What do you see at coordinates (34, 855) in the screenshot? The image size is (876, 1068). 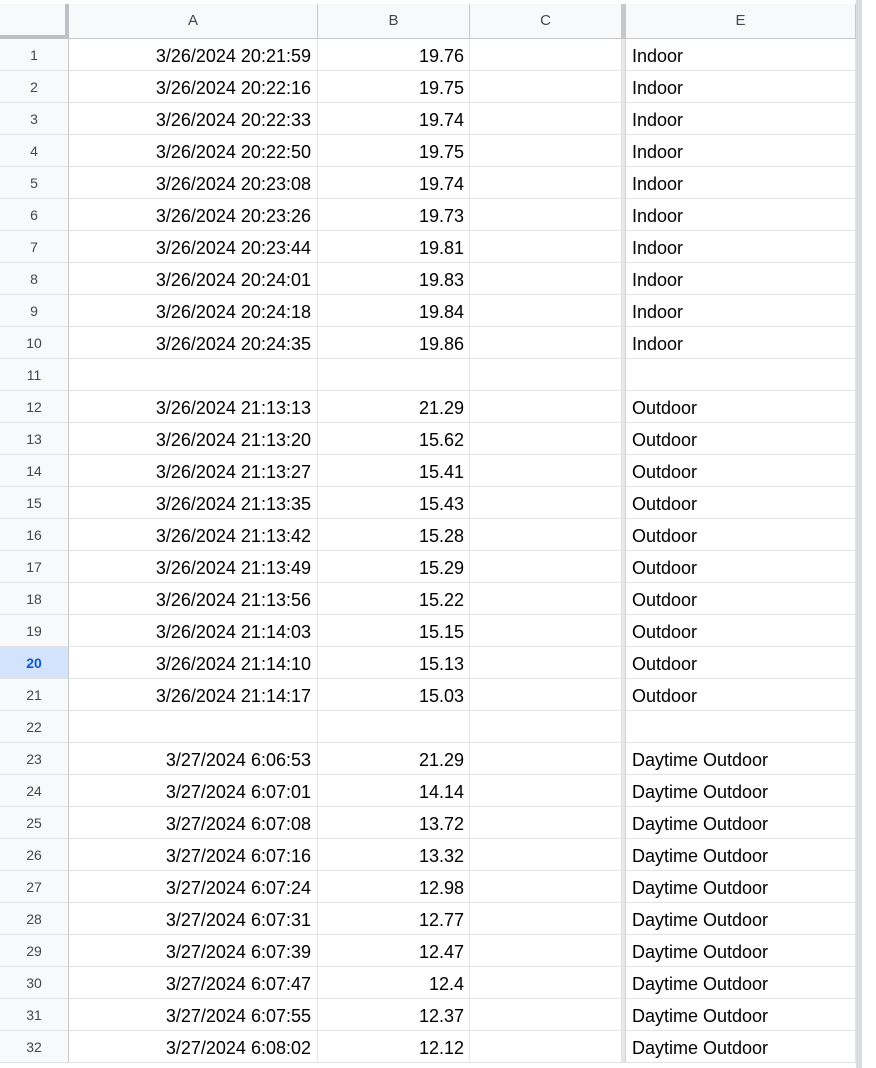 I see `row-header: 26` at bounding box center [34, 855].